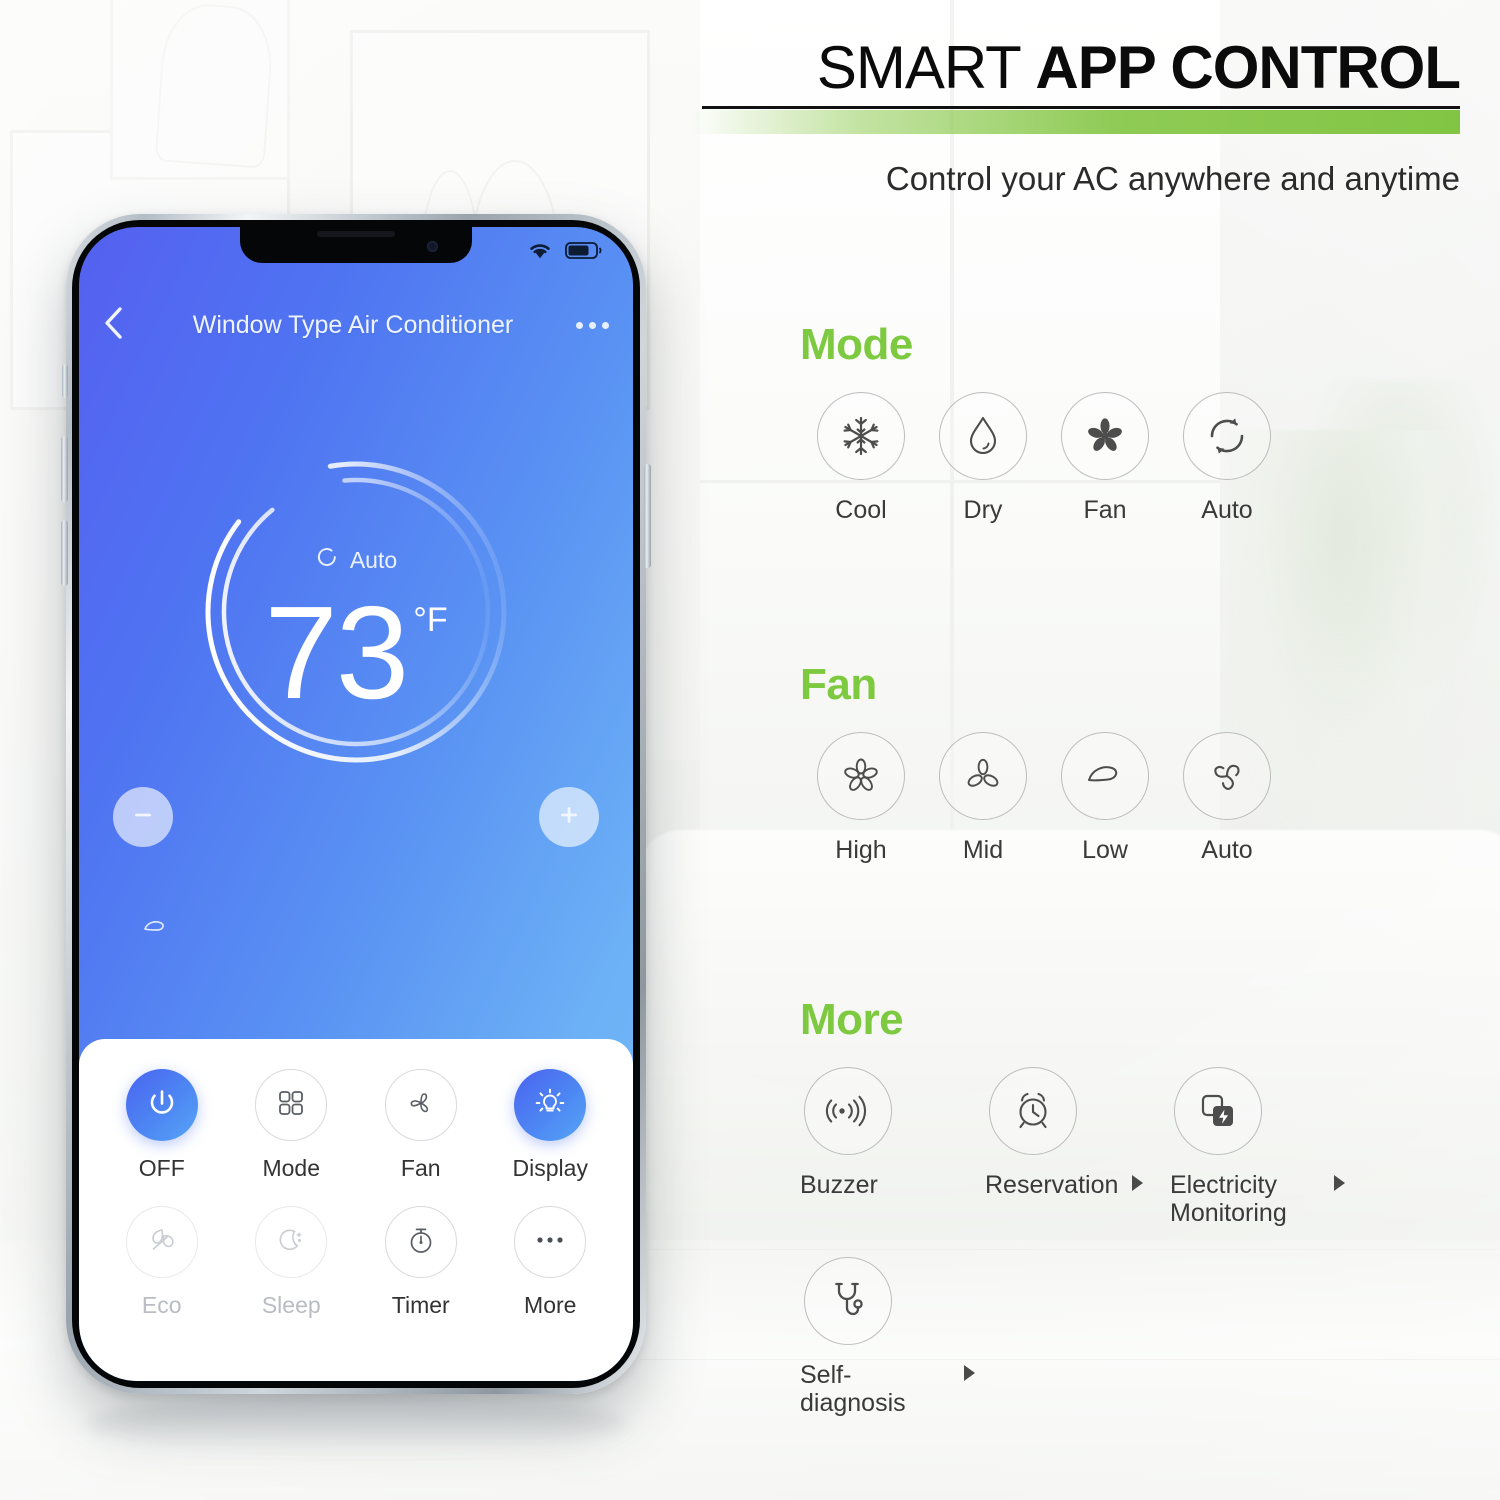 Image resolution: width=1500 pixels, height=1500 pixels. Describe the element at coordinates (550, 1105) in the screenshot. I see `display-button` at that location.